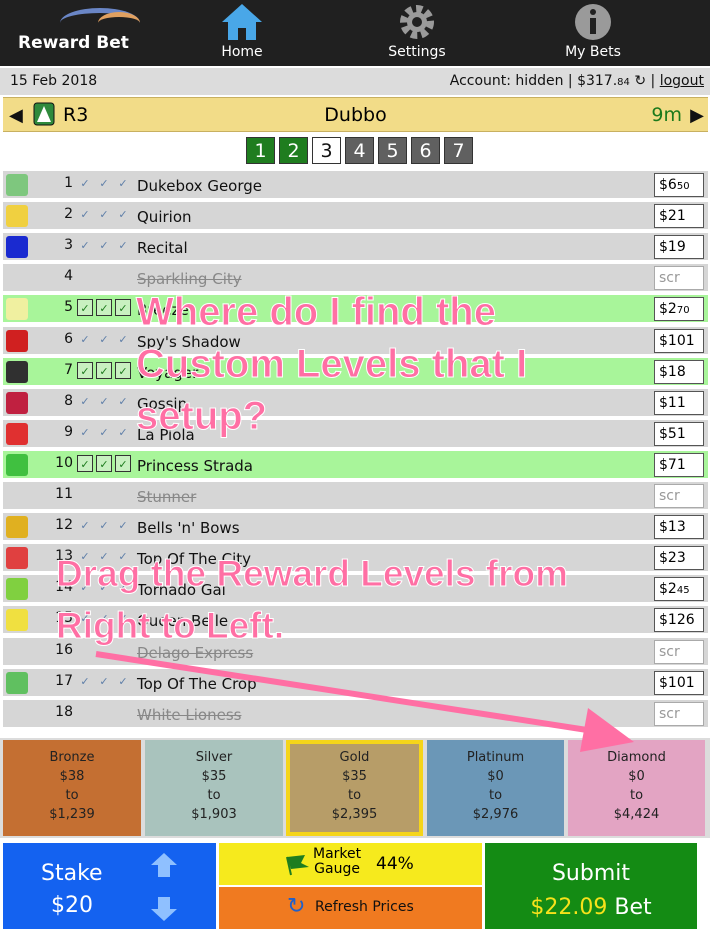 This screenshot has height=932, width=710. What do you see at coordinates (669, 713) in the screenshot?
I see `price-main: scr` at bounding box center [669, 713].